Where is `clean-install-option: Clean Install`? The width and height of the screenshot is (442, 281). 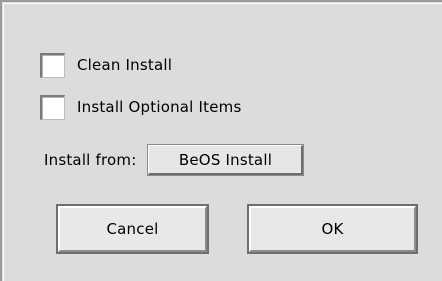 clean-install-option: Clean Install is located at coordinates (106, 65).